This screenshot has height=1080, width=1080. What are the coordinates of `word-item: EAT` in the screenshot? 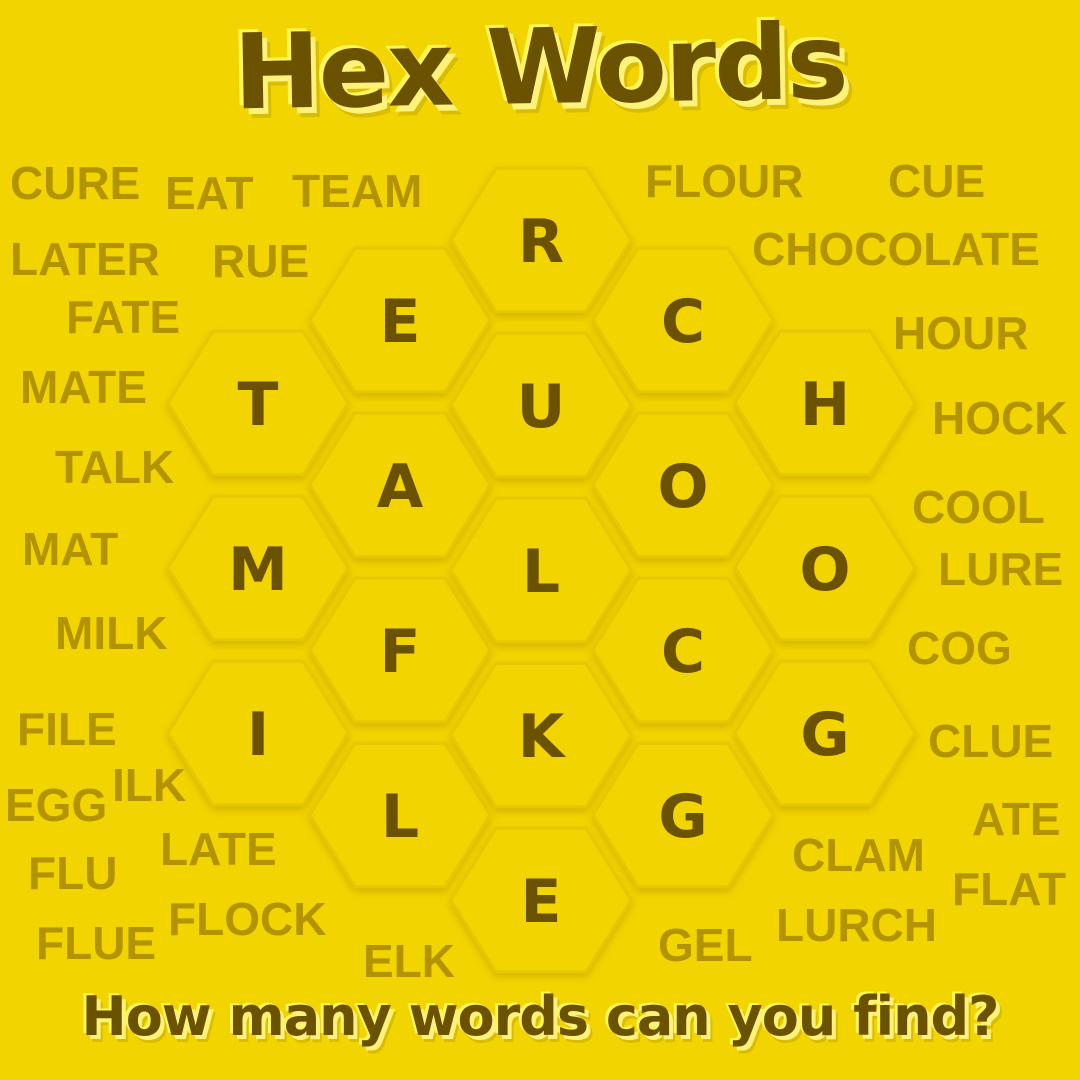 It's located at (209, 193).